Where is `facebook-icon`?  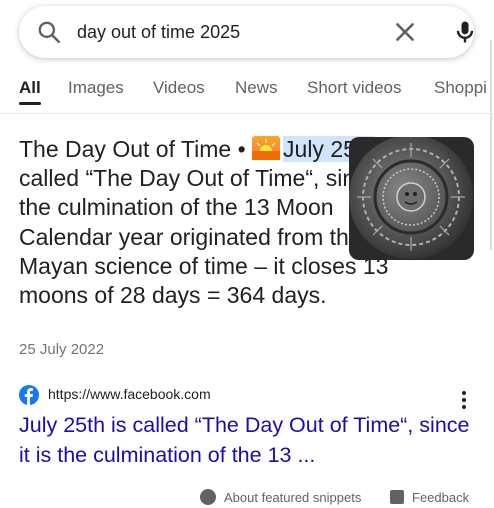 facebook-icon is located at coordinates (29, 395).